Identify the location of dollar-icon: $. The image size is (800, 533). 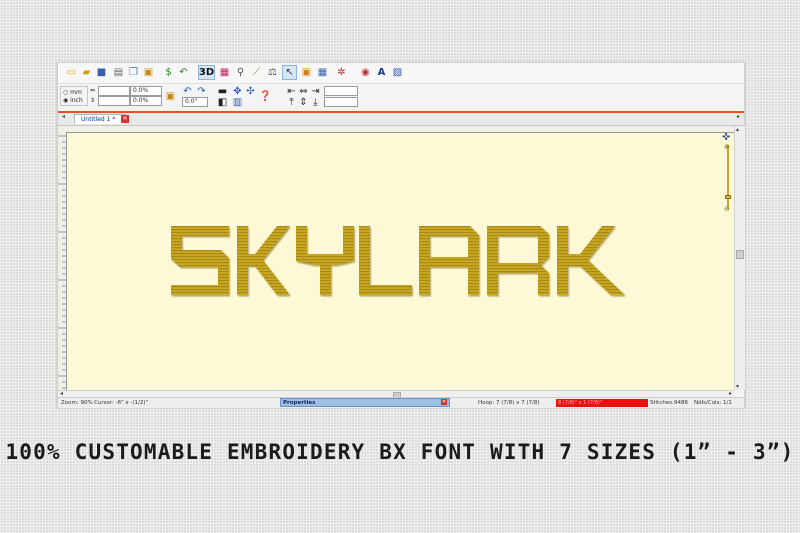
(168, 72).